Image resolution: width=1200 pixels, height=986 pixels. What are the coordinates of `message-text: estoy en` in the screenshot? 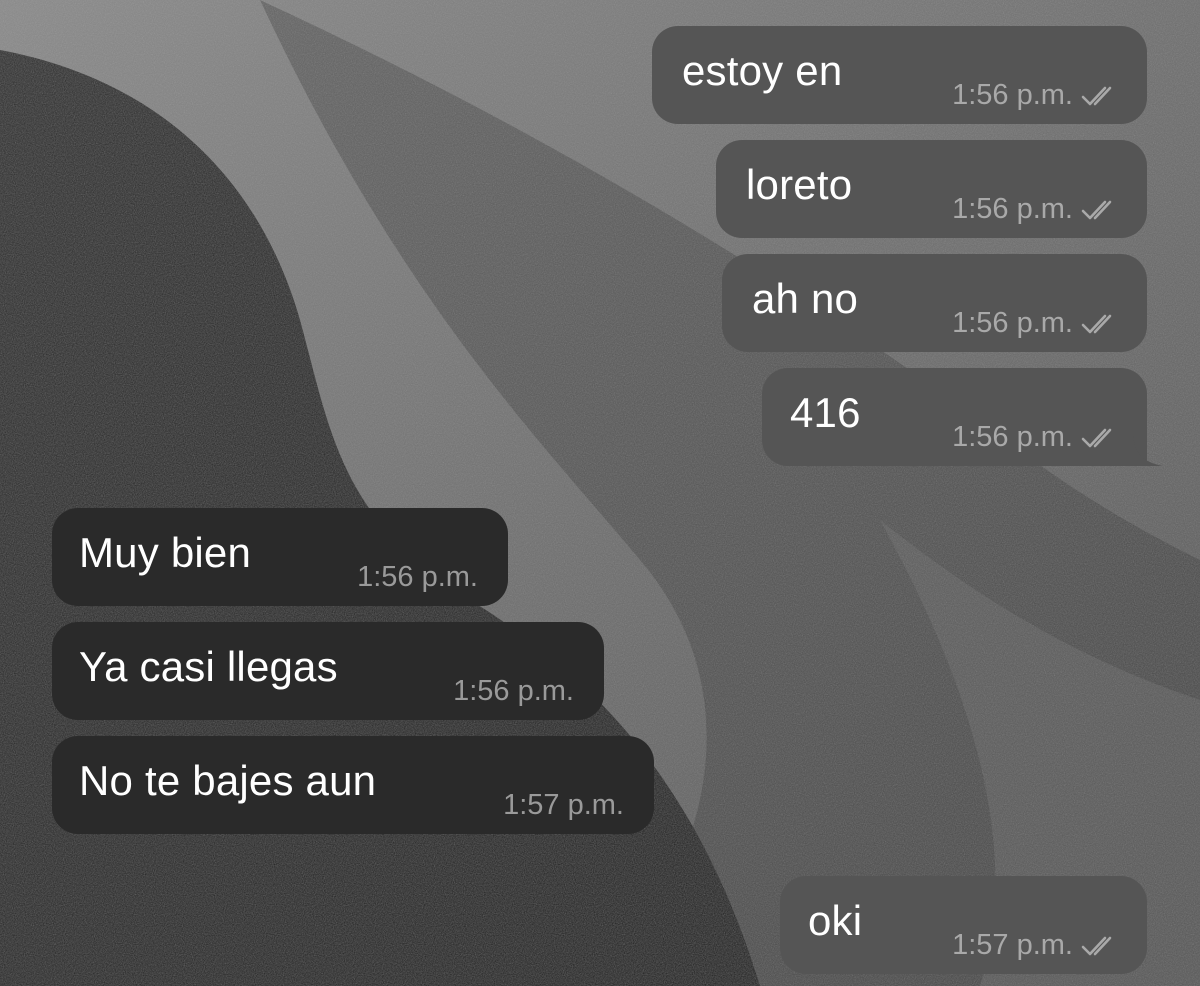 It's located at (762, 71).